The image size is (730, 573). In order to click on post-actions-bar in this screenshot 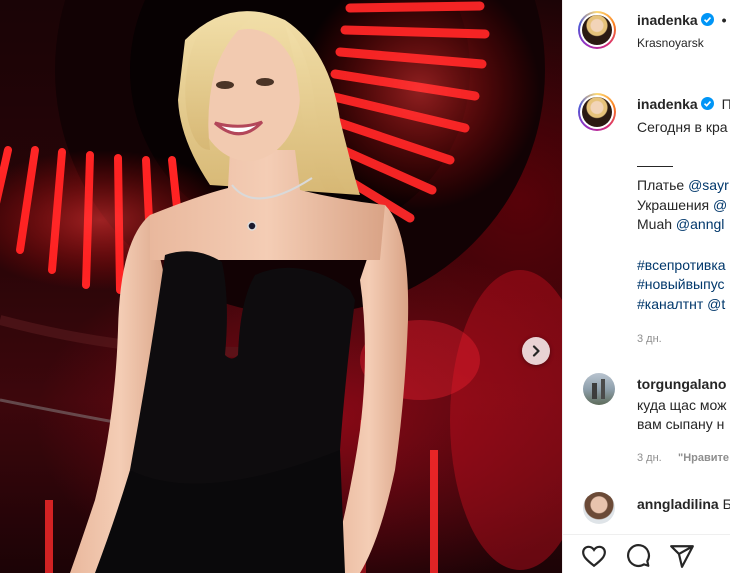, I will do `click(646, 553)`.